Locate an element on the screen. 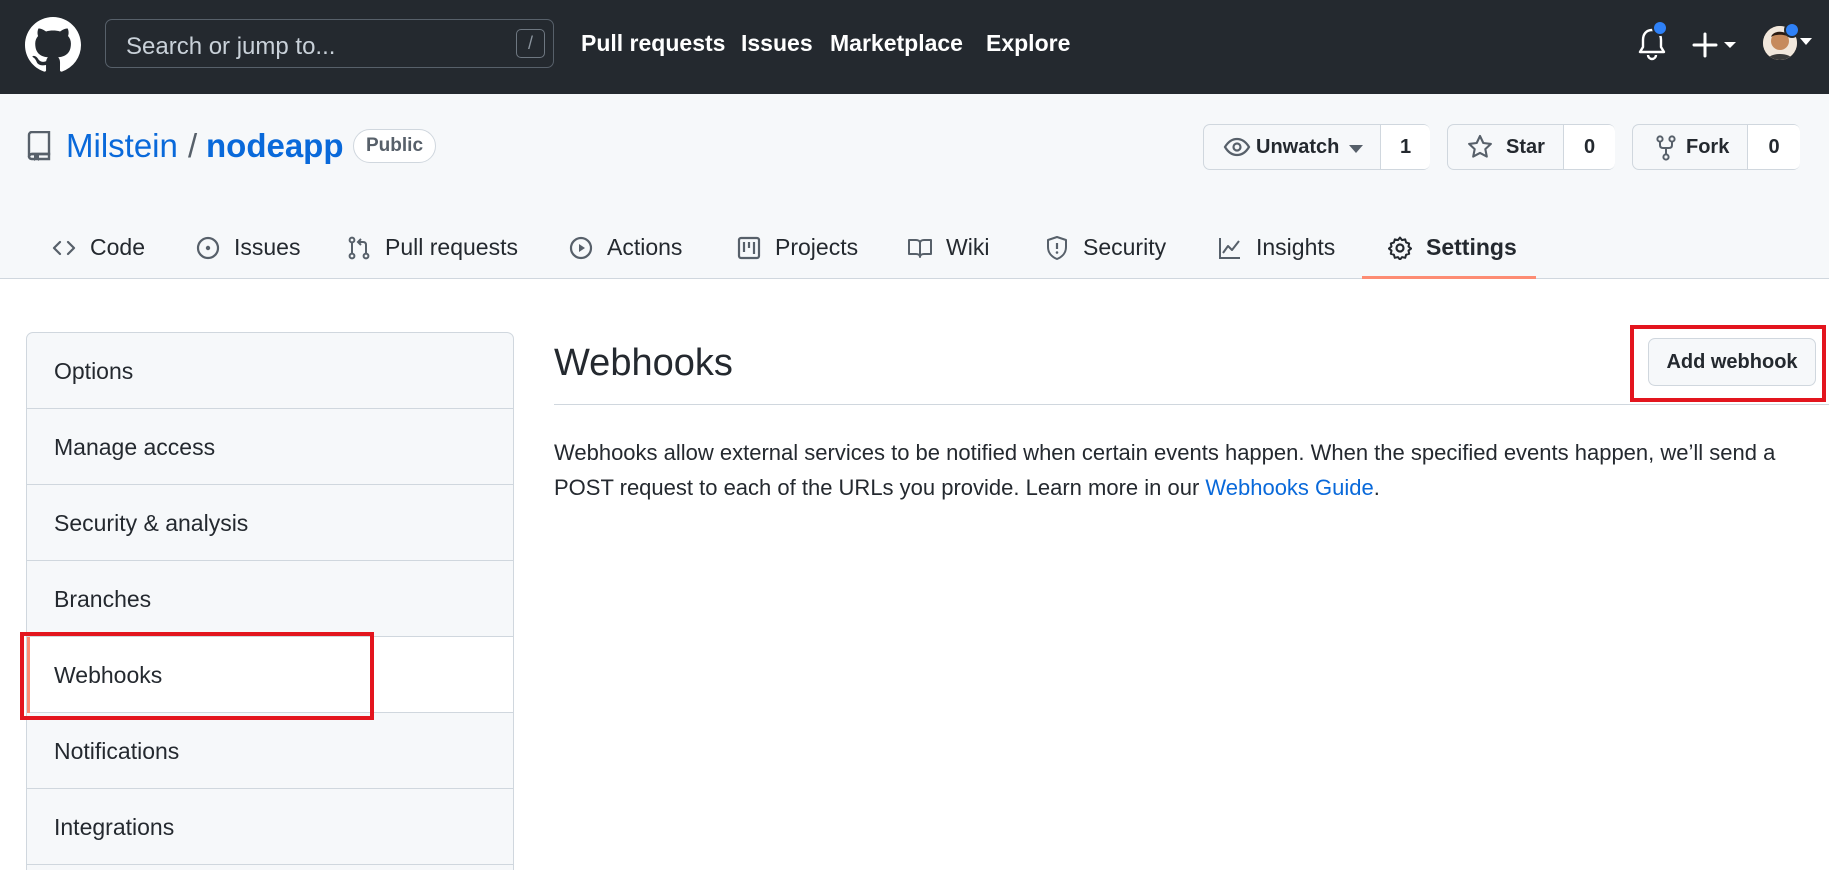  tab-settings: Settings is located at coordinates (1452, 250).